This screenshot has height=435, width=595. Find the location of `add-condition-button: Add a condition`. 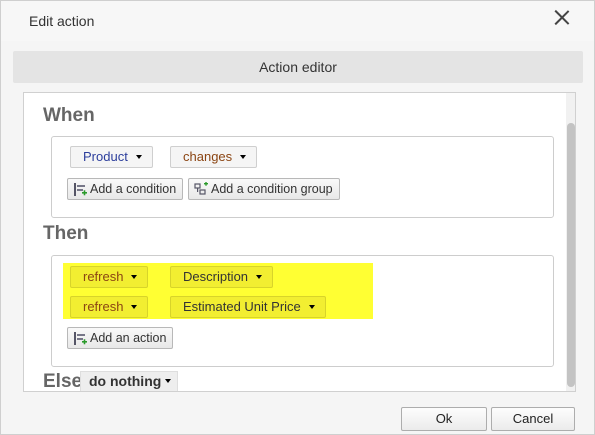

add-condition-button: Add a condition is located at coordinates (125, 189).